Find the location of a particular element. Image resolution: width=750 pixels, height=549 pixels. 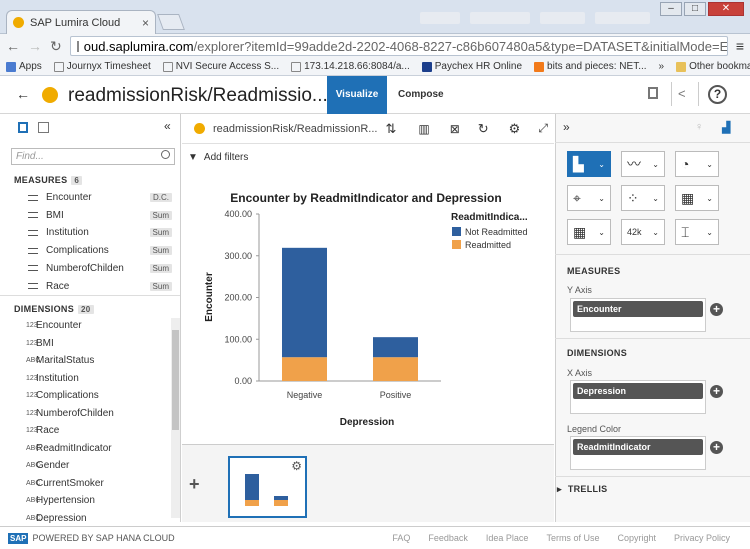

settings-gear-icon: ⚙ is located at coordinates (515, 129).